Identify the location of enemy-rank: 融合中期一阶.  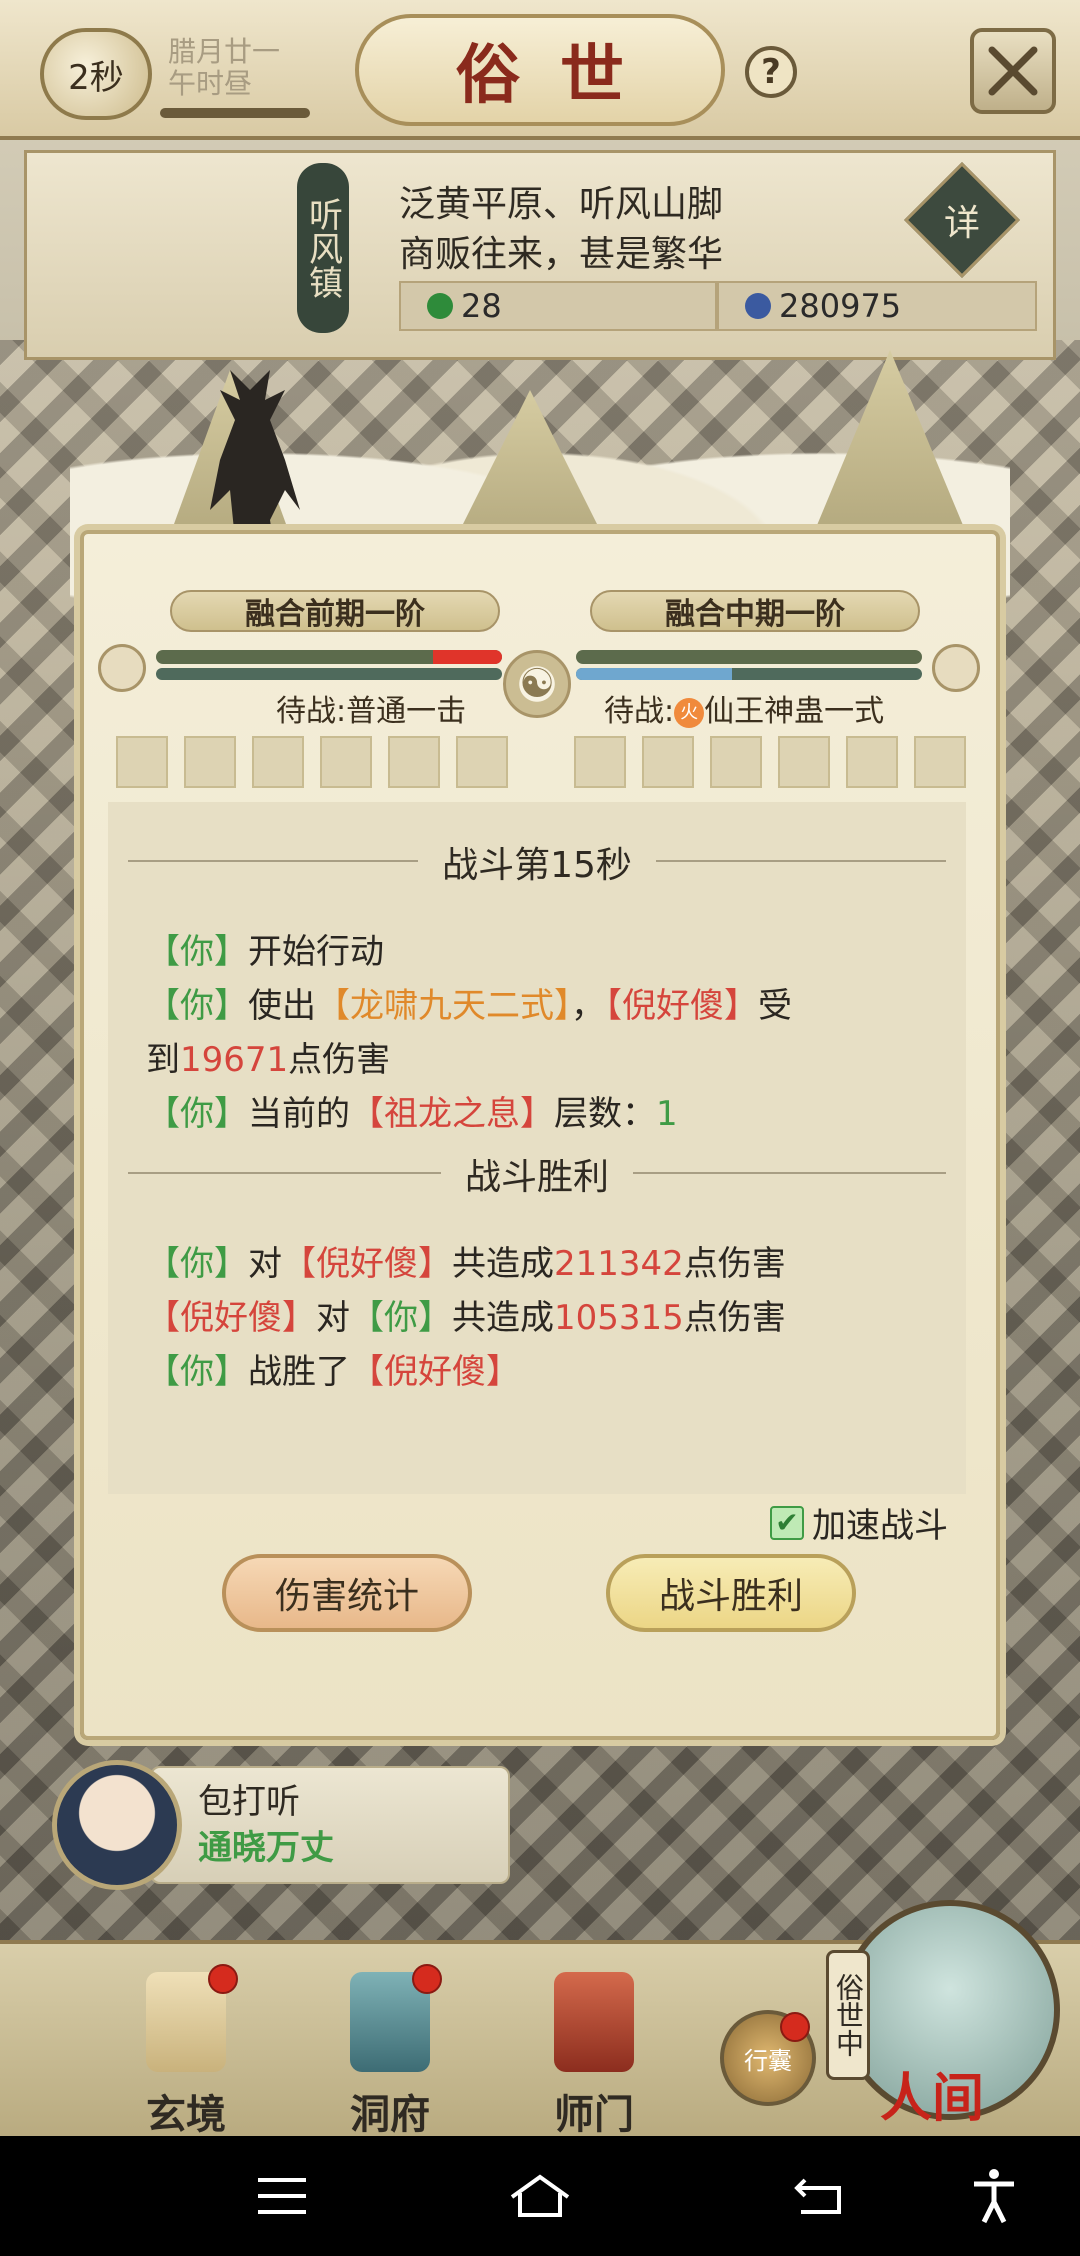
(755, 611).